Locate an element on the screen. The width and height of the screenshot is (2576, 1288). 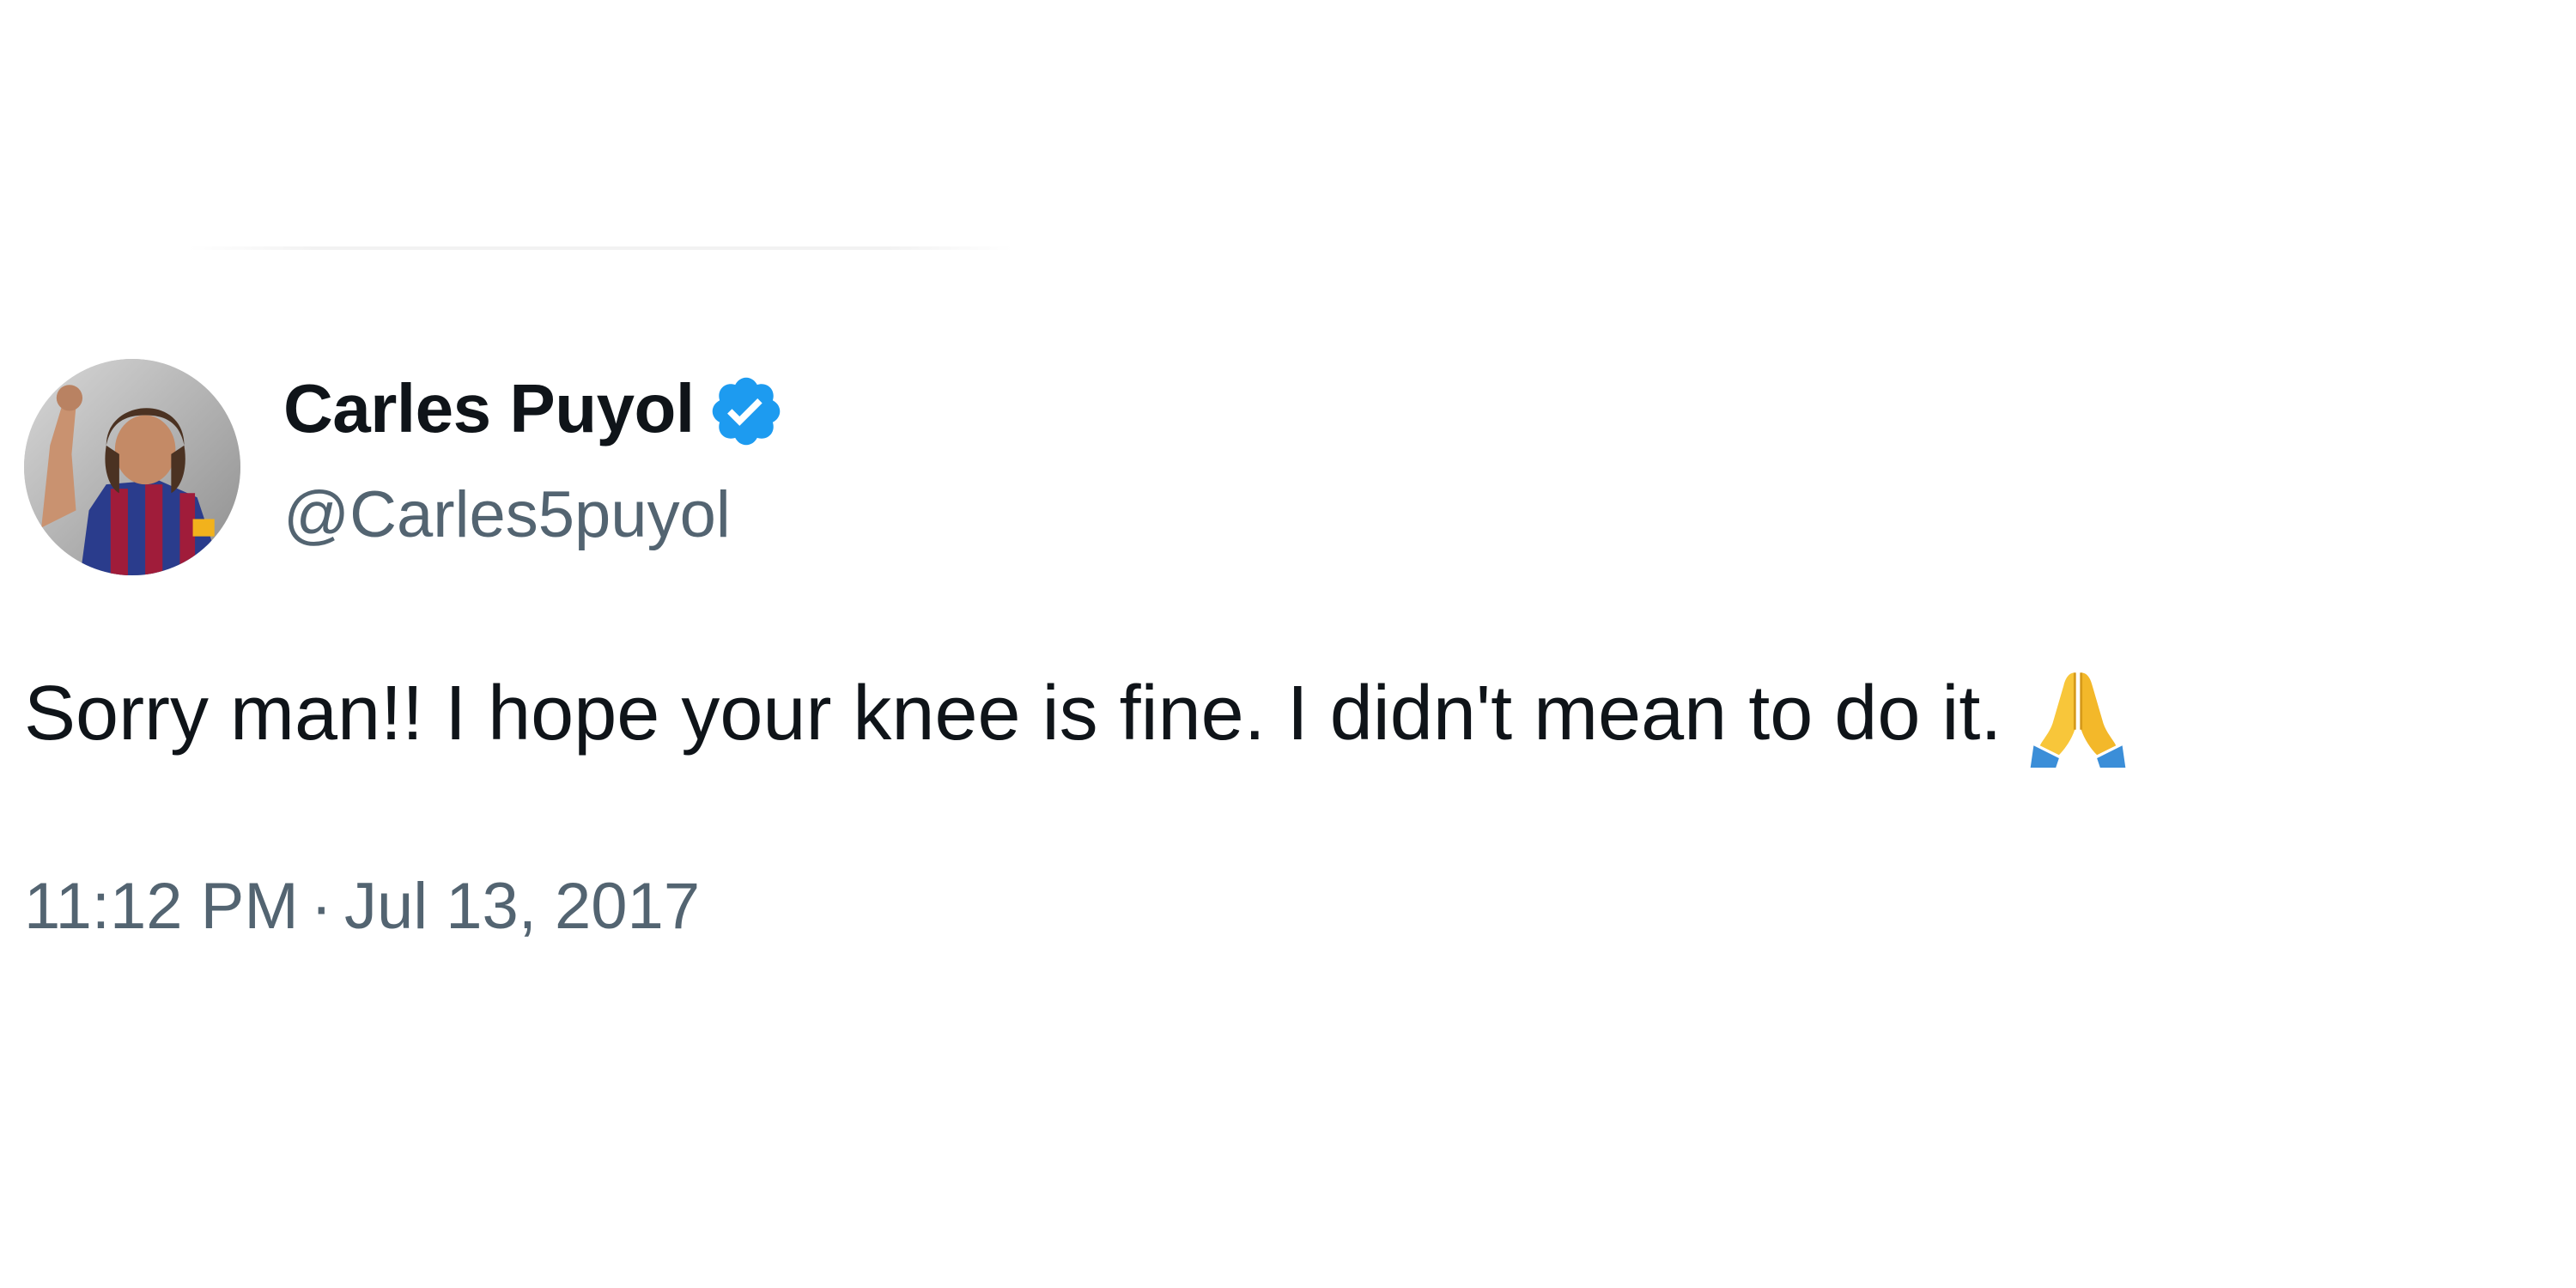
tweet-time: 11:12 PM is located at coordinates (161, 907).